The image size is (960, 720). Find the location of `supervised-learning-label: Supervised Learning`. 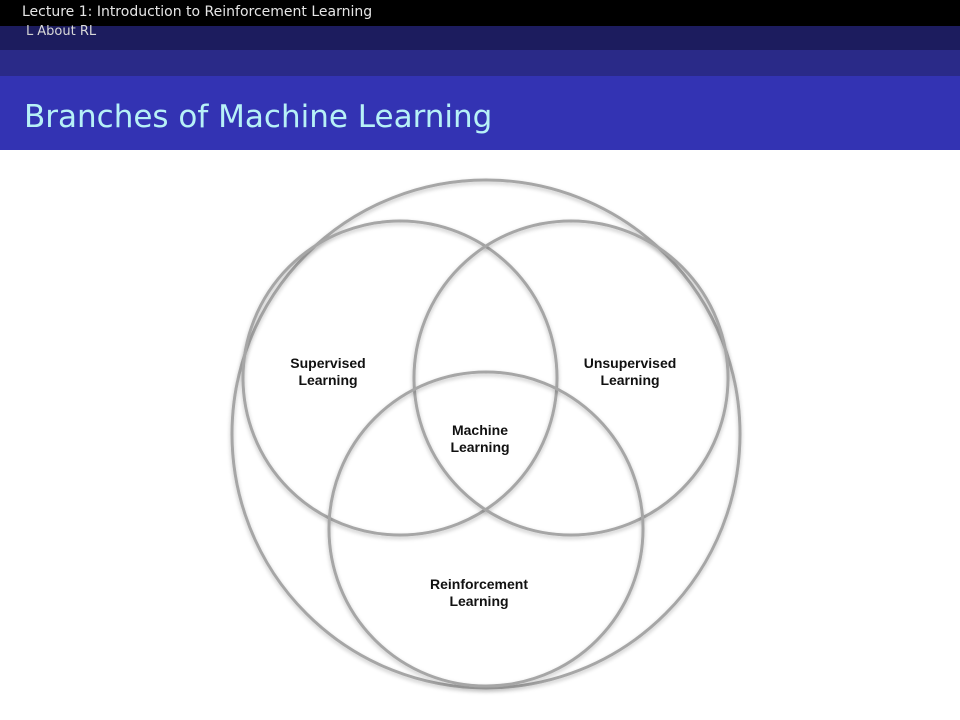

supervised-learning-label: Supervised Learning is located at coordinates (328, 372).